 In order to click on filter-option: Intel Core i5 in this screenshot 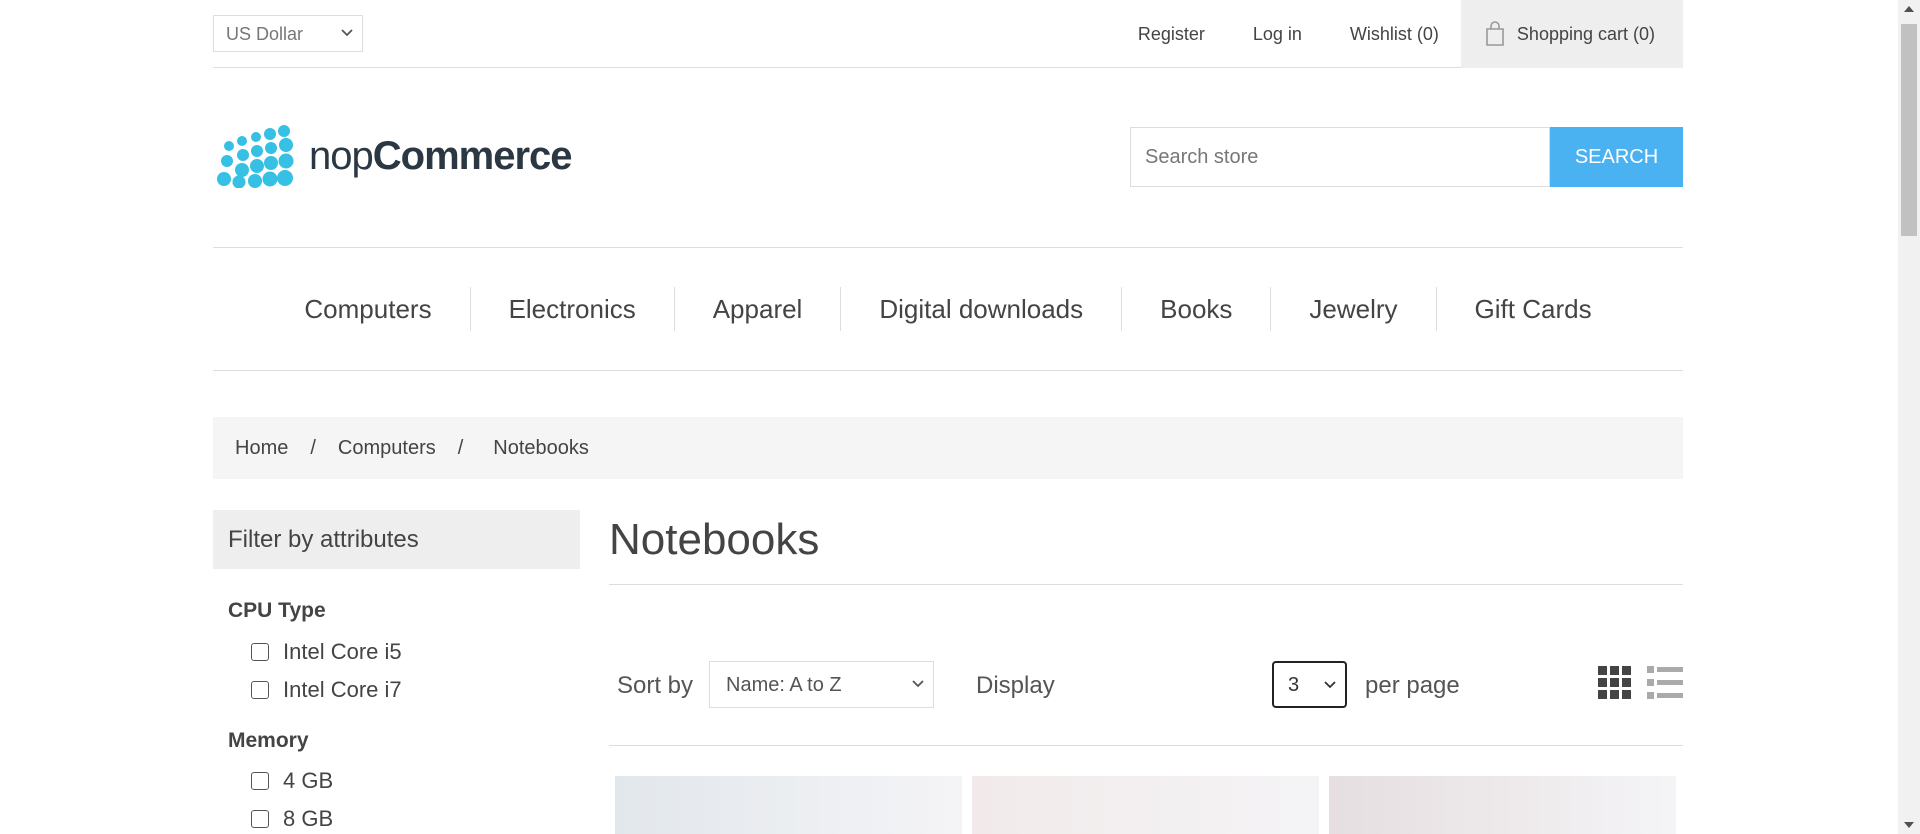, I will do `click(326, 652)`.